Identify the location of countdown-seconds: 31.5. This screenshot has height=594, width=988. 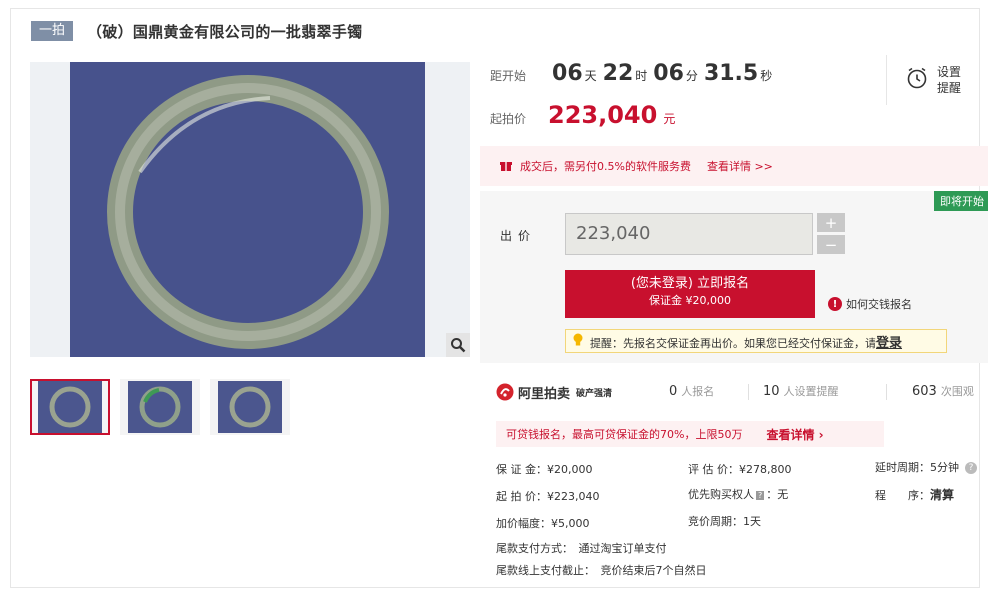
(731, 73).